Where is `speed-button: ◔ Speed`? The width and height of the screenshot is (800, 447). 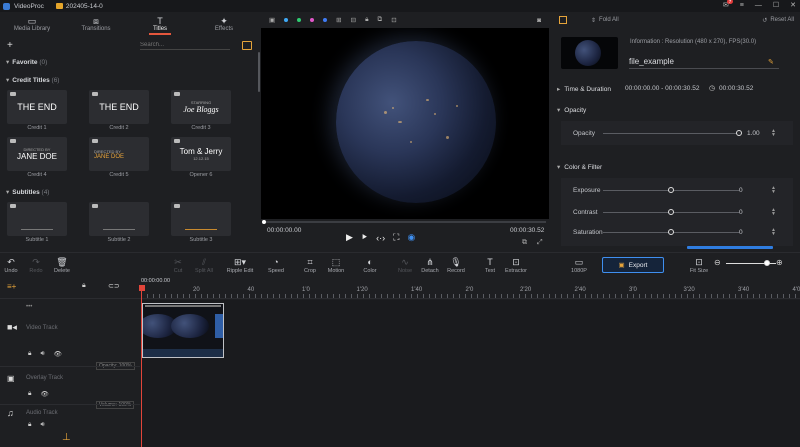
speed-button: ◔ Speed is located at coordinates (276, 265).